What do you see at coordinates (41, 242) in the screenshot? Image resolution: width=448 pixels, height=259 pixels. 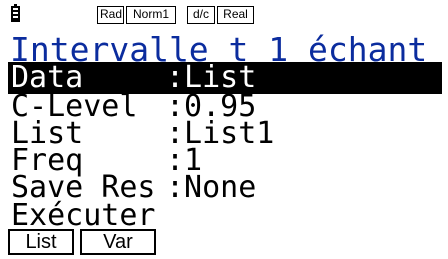 I see `f1-list-key: List` at bounding box center [41, 242].